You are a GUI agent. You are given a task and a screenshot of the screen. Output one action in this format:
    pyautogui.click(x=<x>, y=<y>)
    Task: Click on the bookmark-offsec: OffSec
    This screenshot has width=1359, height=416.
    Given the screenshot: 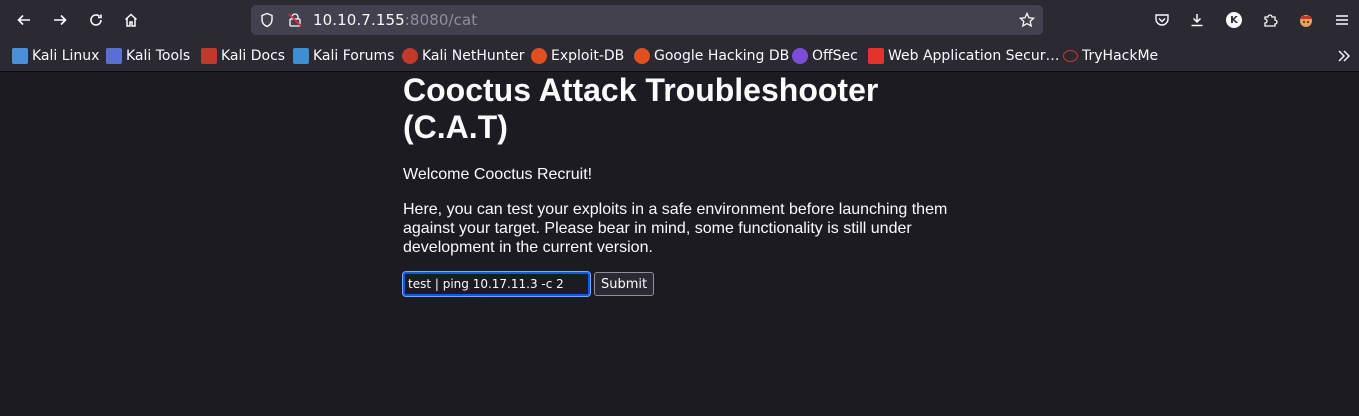 What is the action you would take?
    pyautogui.click(x=825, y=56)
    